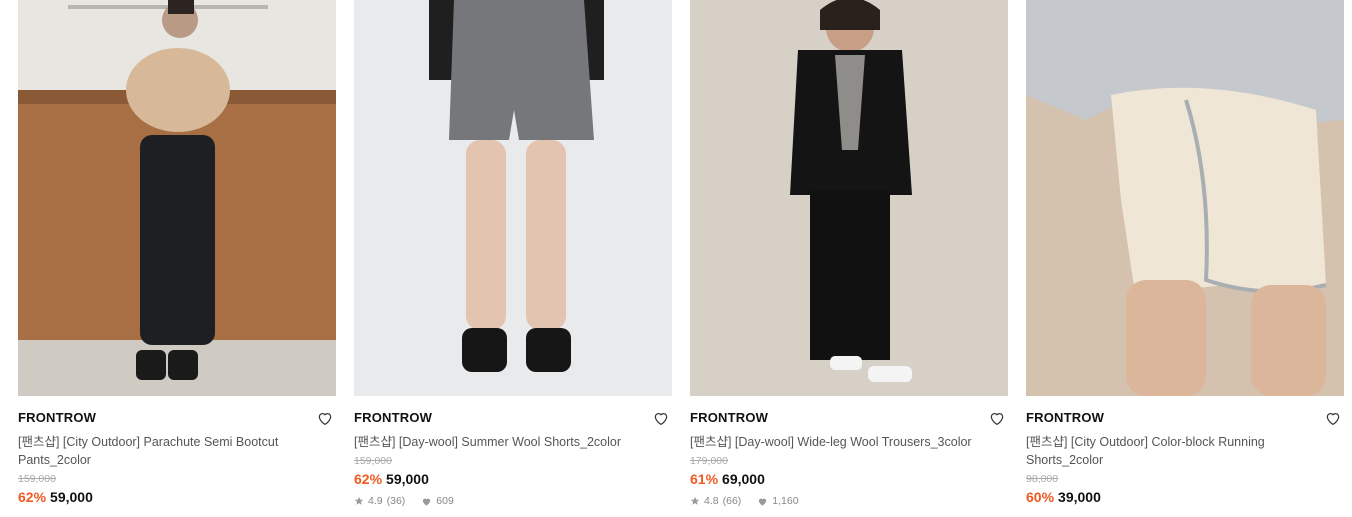 This screenshot has width=1352, height=517. Describe the element at coordinates (743, 479) in the screenshot. I see `sale-price: 69,000` at that location.